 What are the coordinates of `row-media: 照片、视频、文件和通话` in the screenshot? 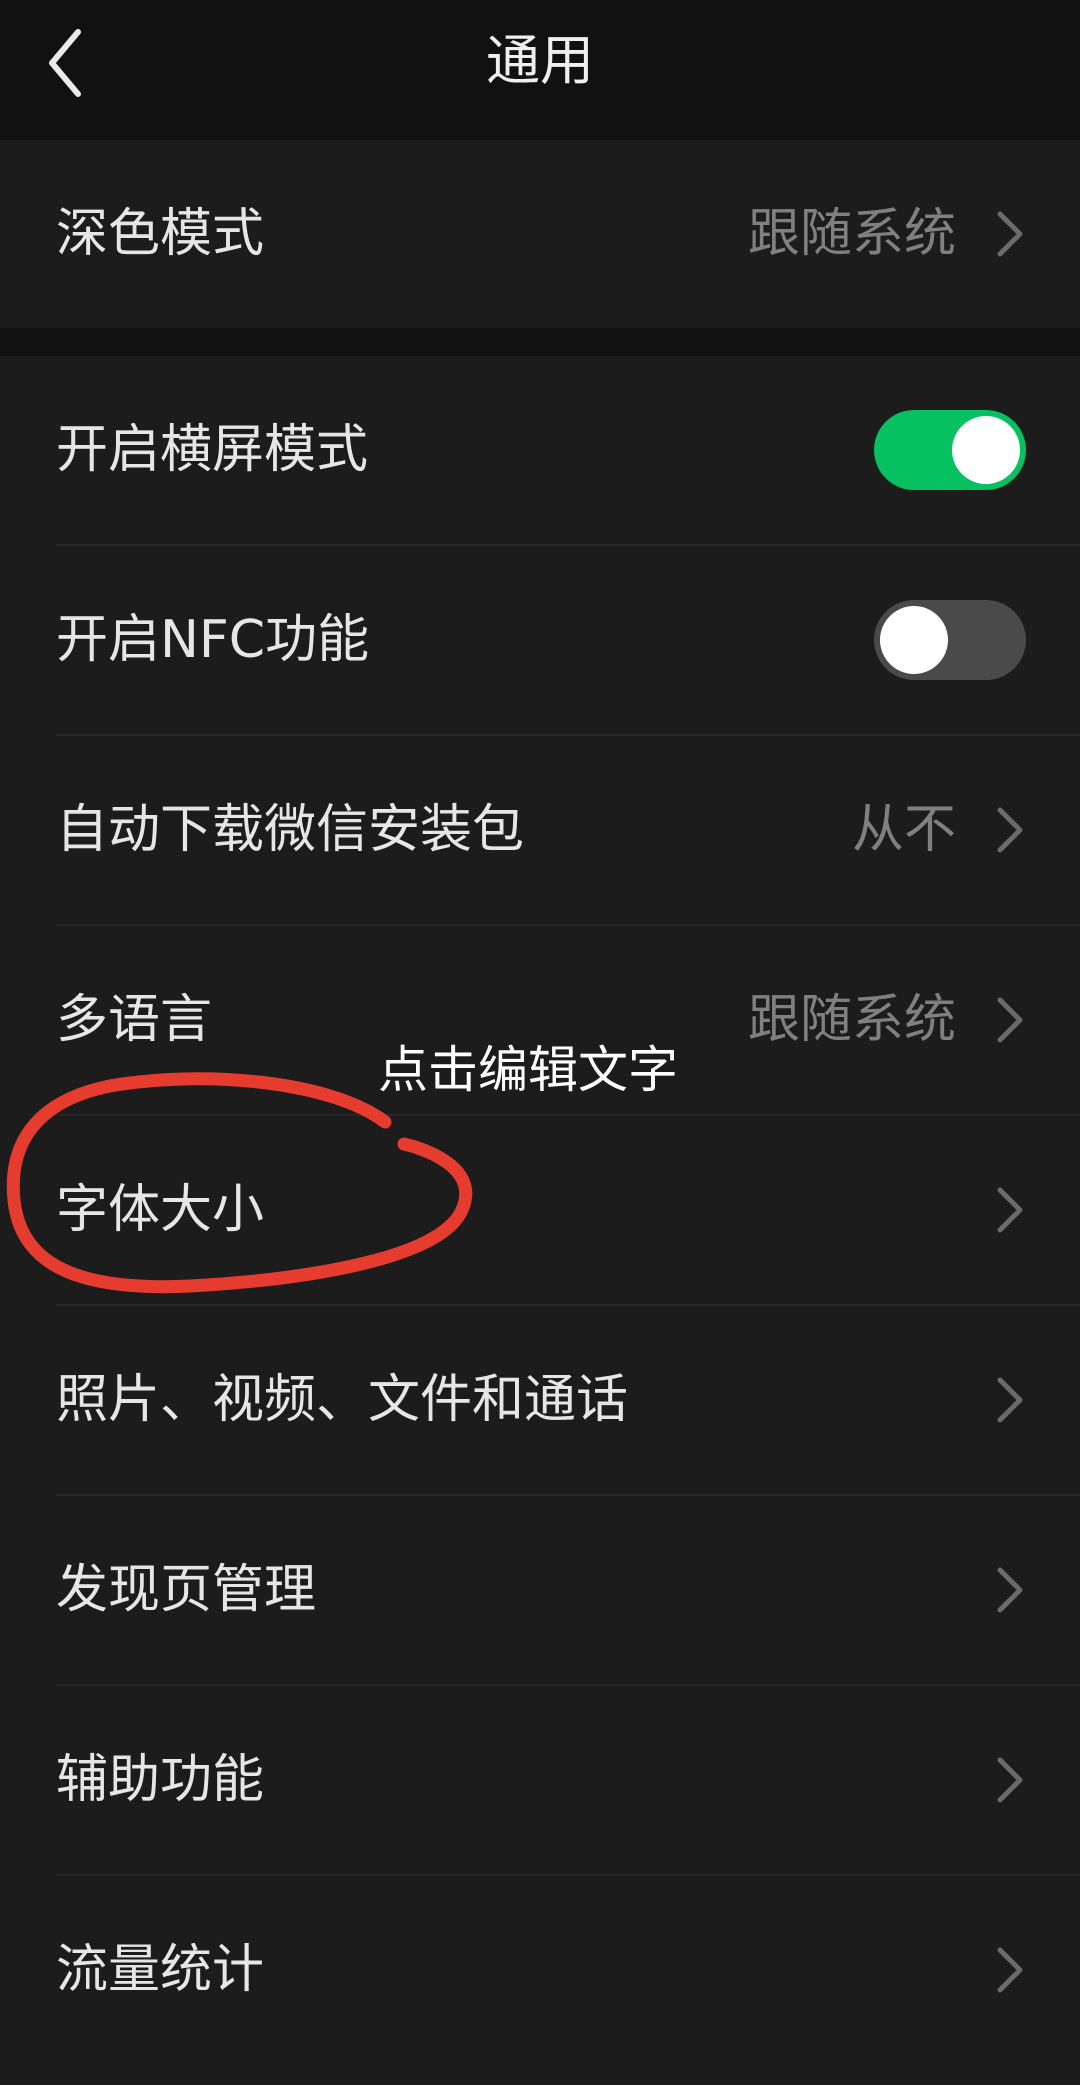 It's located at (540, 1400).